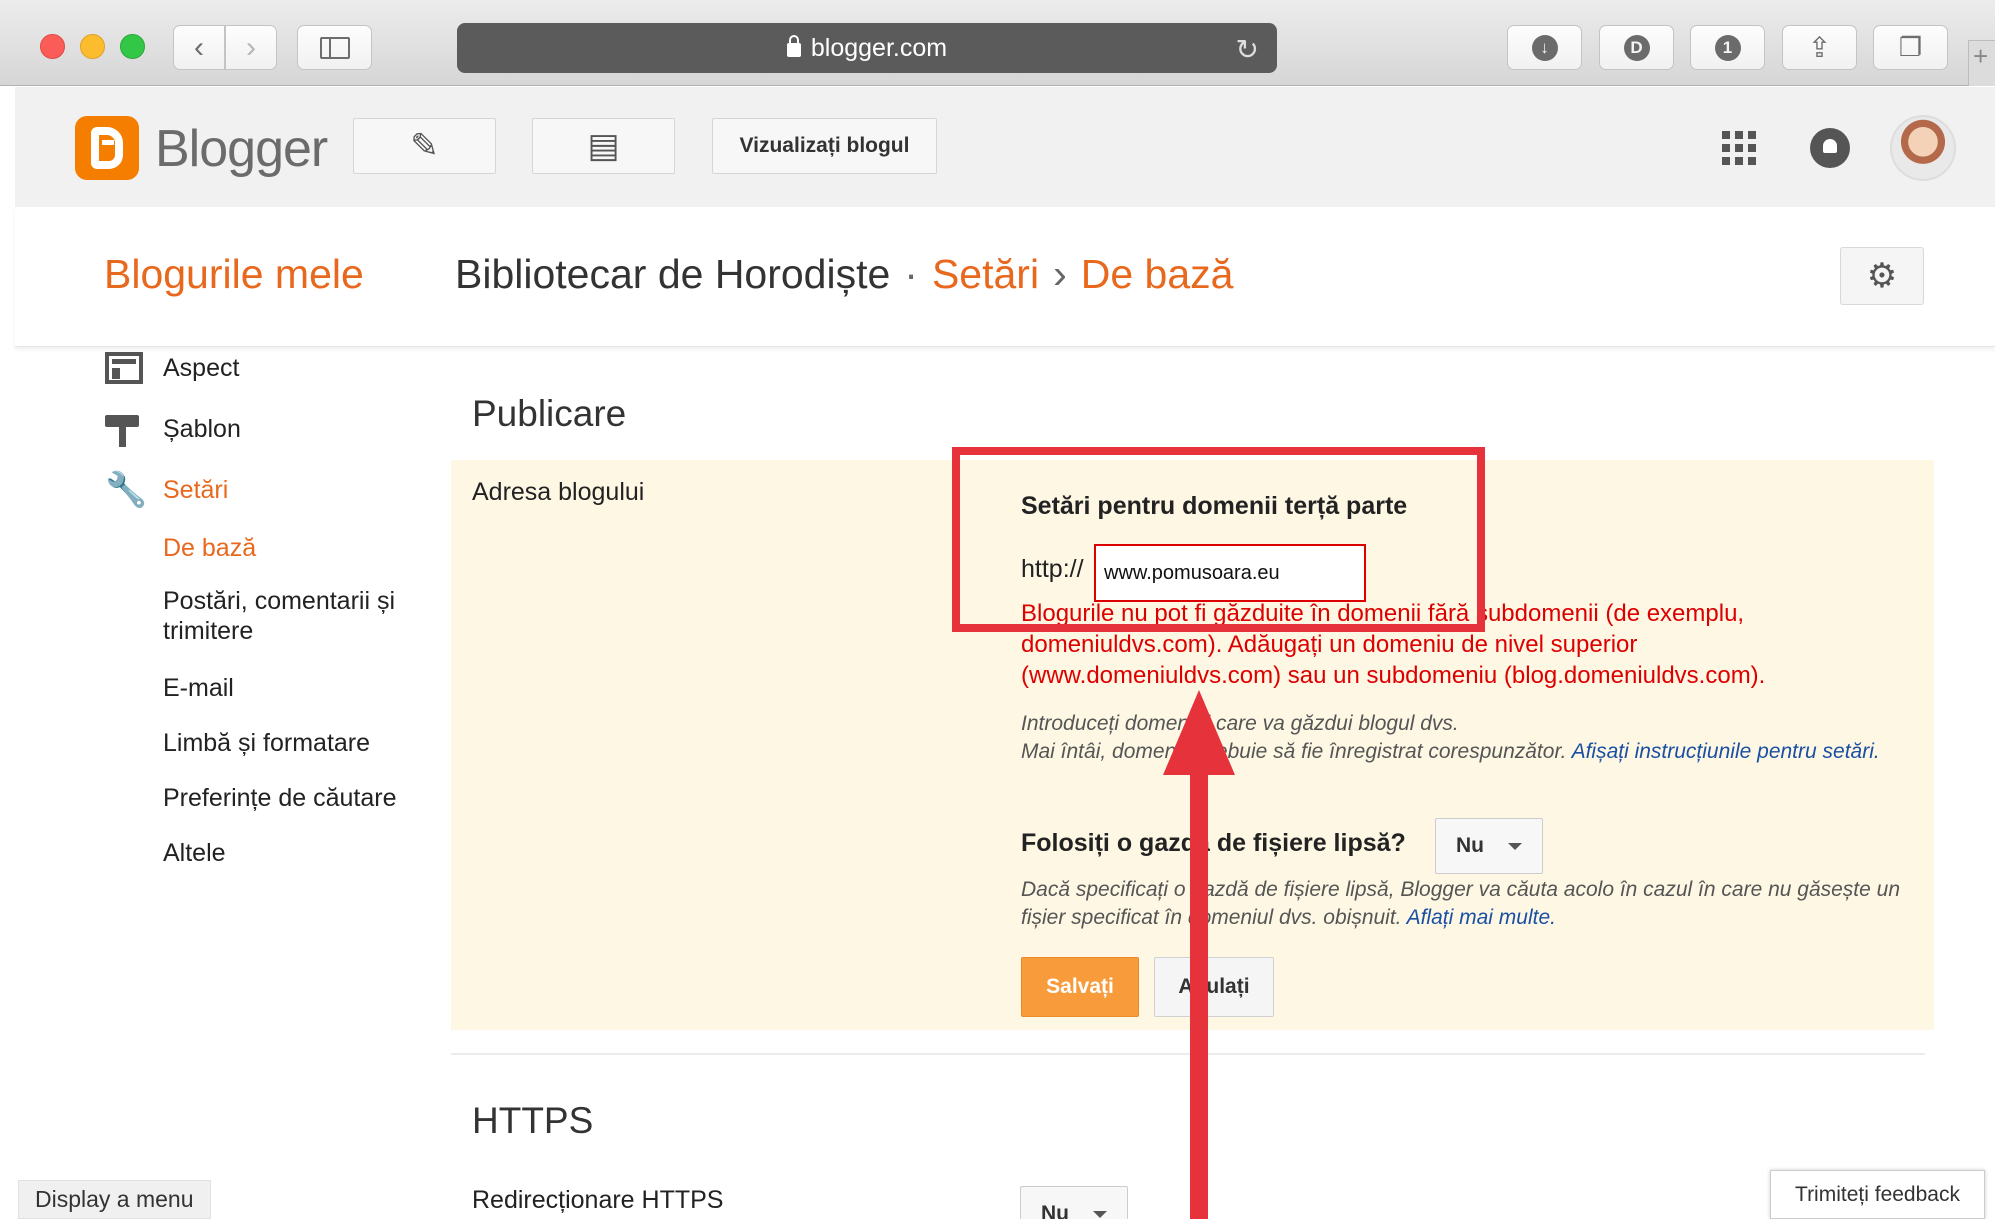 The width and height of the screenshot is (1995, 1219). Describe the element at coordinates (549, 413) in the screenshot. I see `publishing-section-title: Publicare` at that location.